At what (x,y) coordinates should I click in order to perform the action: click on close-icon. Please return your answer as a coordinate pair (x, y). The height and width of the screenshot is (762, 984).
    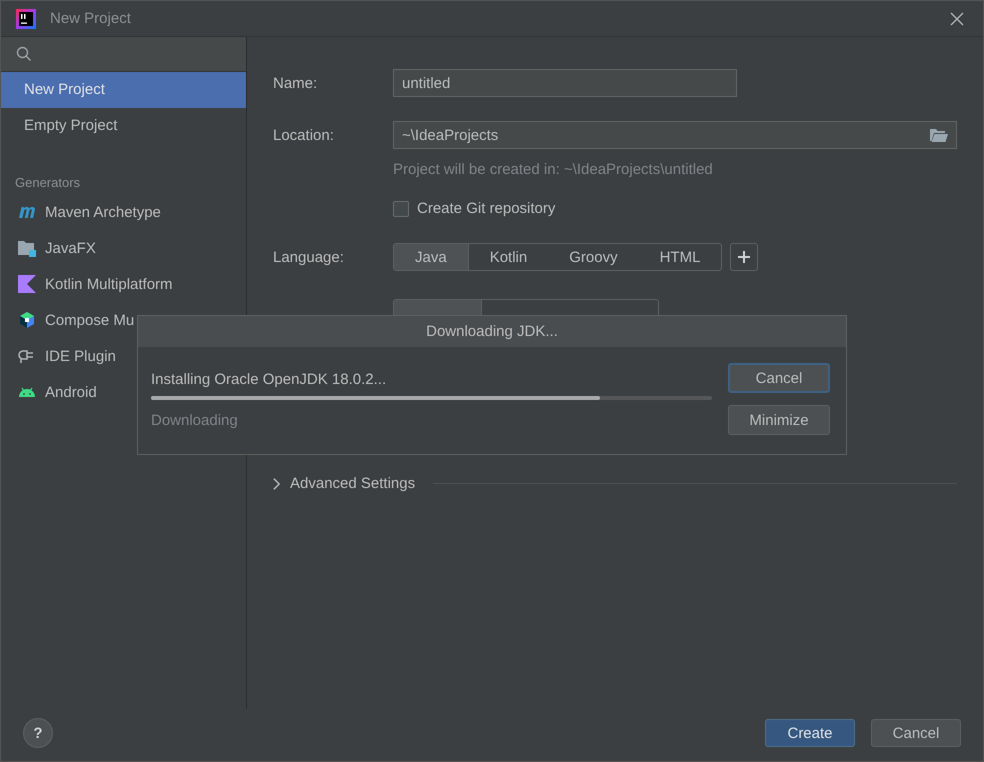
    Looking at the image, I should click on (957, 19).